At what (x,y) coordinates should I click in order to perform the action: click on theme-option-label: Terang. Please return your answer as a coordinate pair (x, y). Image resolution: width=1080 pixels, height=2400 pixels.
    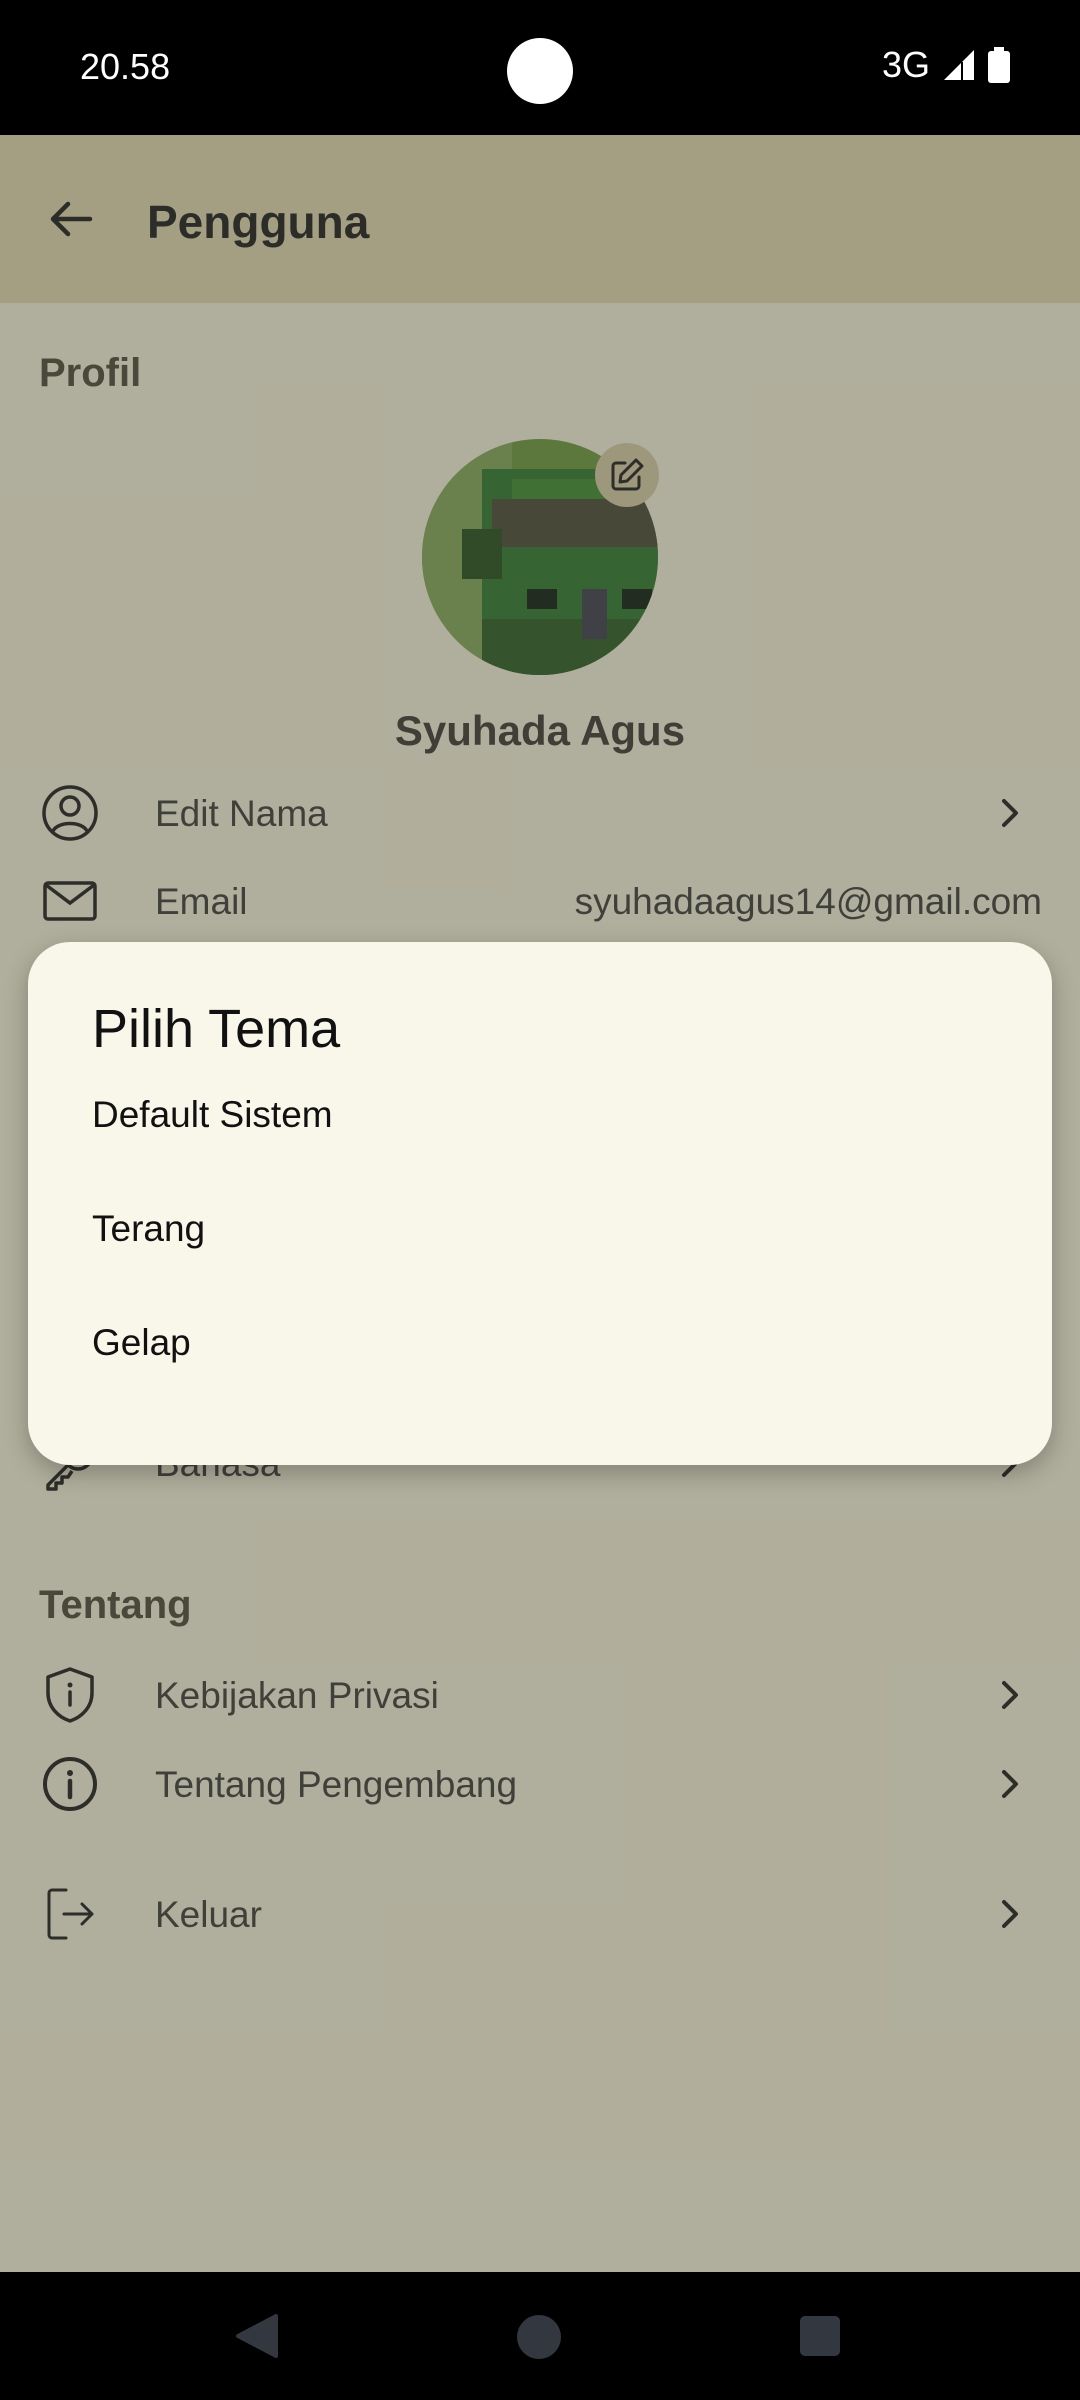
    Looking at the image, I should click on (149, 1228).